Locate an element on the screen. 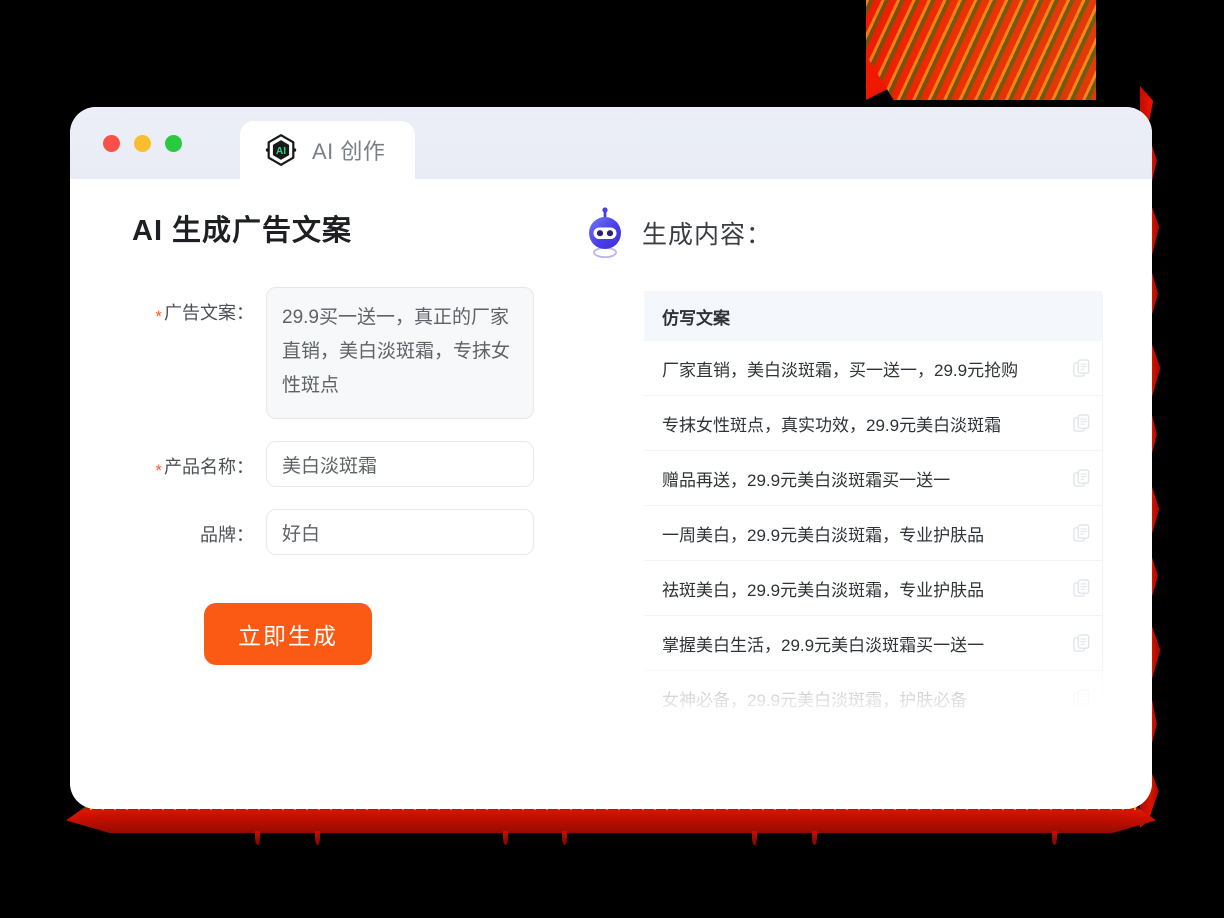 The image size is (1224, 918). tab-ai-creation: AI AI 创作 is located at coordinates (328, 150).